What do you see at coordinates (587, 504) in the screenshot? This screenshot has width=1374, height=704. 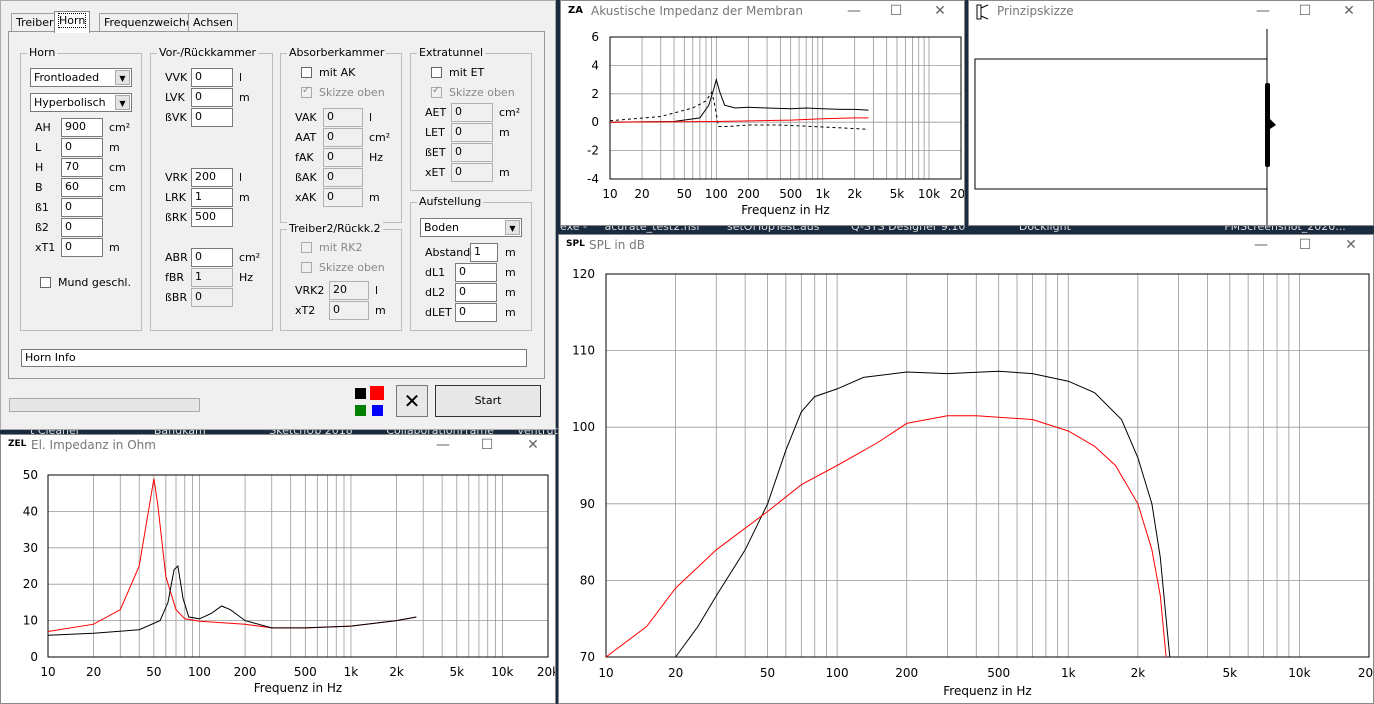 I see `y-tick-label: 90` at bounding box center [587, 504].